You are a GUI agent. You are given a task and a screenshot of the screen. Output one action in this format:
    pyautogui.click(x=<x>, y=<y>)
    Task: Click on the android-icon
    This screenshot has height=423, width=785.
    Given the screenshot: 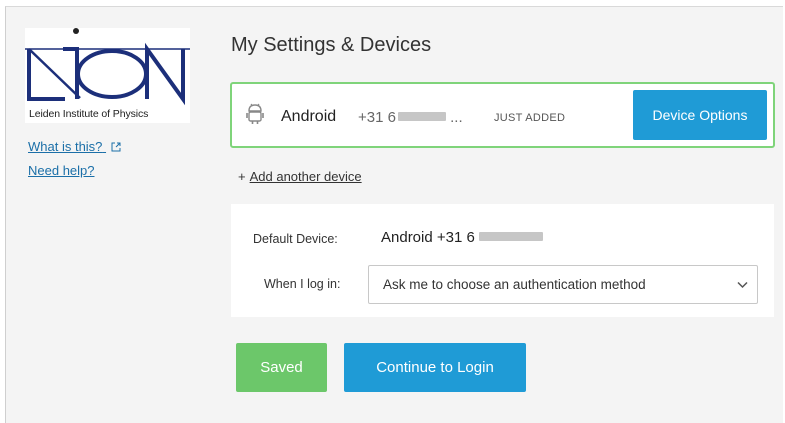 What is the action you would take?
    pyautogui.click(x=255, y=113)
    